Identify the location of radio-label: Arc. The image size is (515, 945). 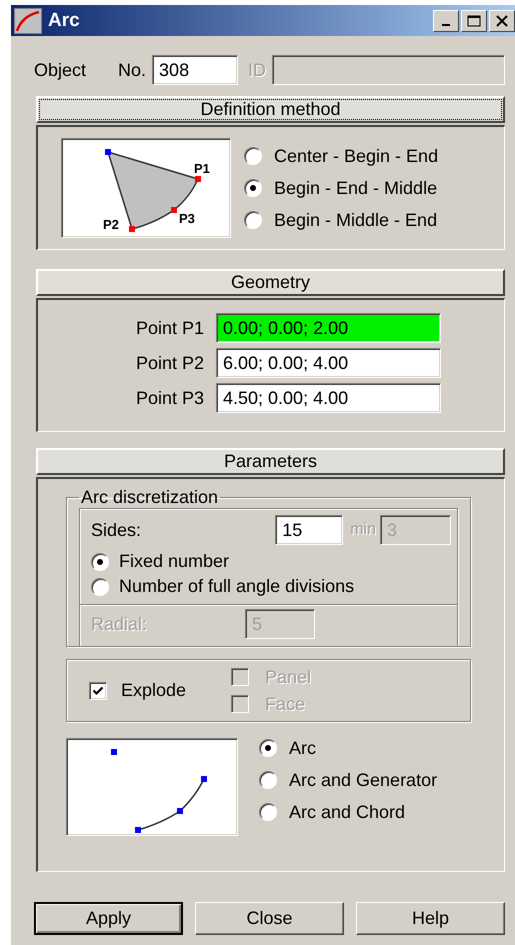
(302, 748).